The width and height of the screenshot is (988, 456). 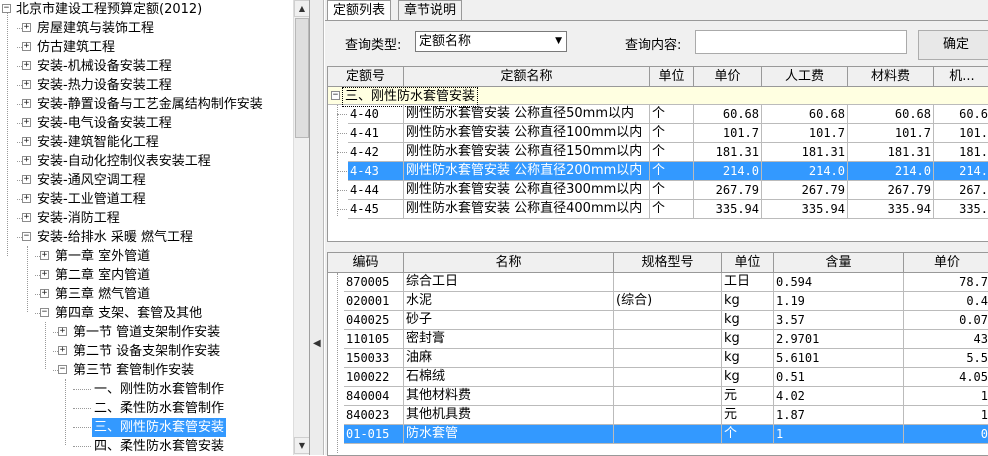 What do you see at coordinates (374, 339) in the screenshot?
I see `resource-cell-code: 110105` at bounding box center [374, 339].